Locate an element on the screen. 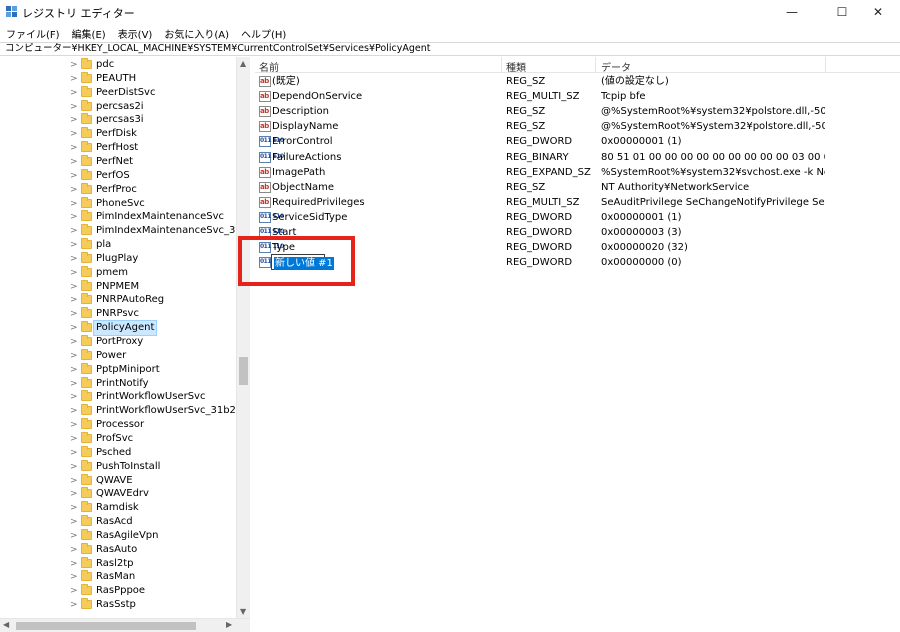 Image resolution: width=900 pixels, height=632 pixels. tree-item: > RasAuto is located at coordinates (118, 549).